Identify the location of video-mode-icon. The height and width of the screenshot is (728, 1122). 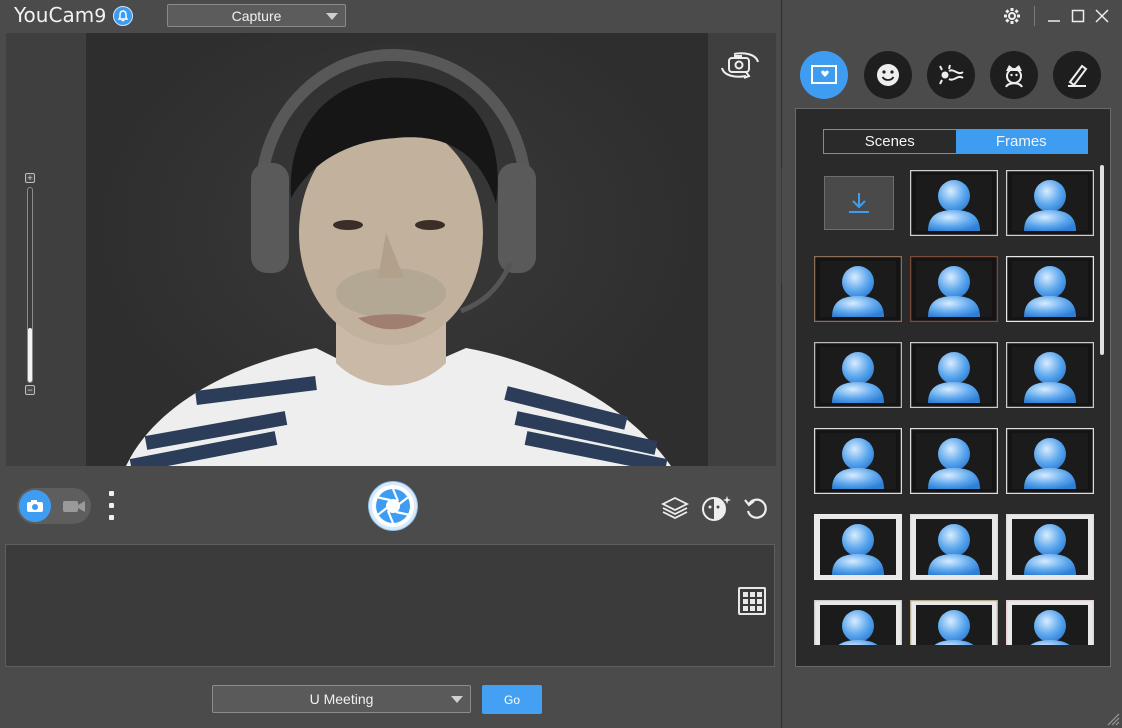
(74, 506).